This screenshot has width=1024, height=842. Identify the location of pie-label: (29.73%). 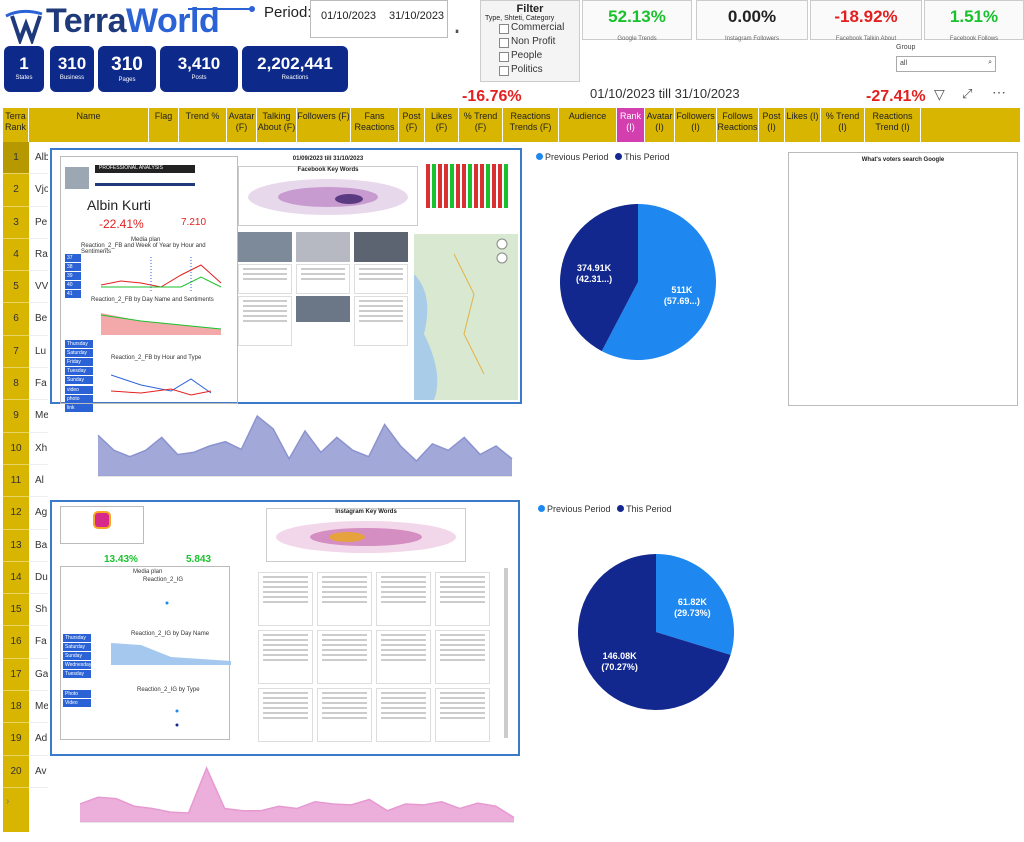
(692, 613).